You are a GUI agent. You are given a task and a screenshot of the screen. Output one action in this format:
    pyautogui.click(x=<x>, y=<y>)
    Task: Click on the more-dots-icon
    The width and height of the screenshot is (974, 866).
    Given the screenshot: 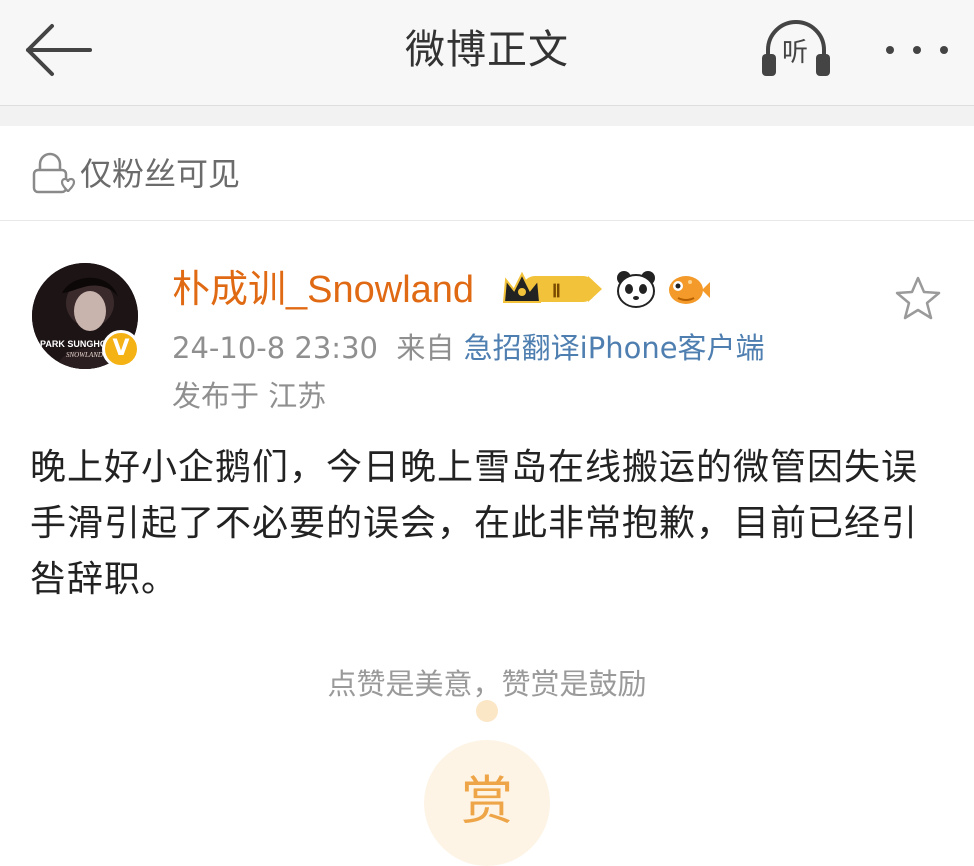 What is the action you would take?
    pyautogui.click(x=917, y=50)
    